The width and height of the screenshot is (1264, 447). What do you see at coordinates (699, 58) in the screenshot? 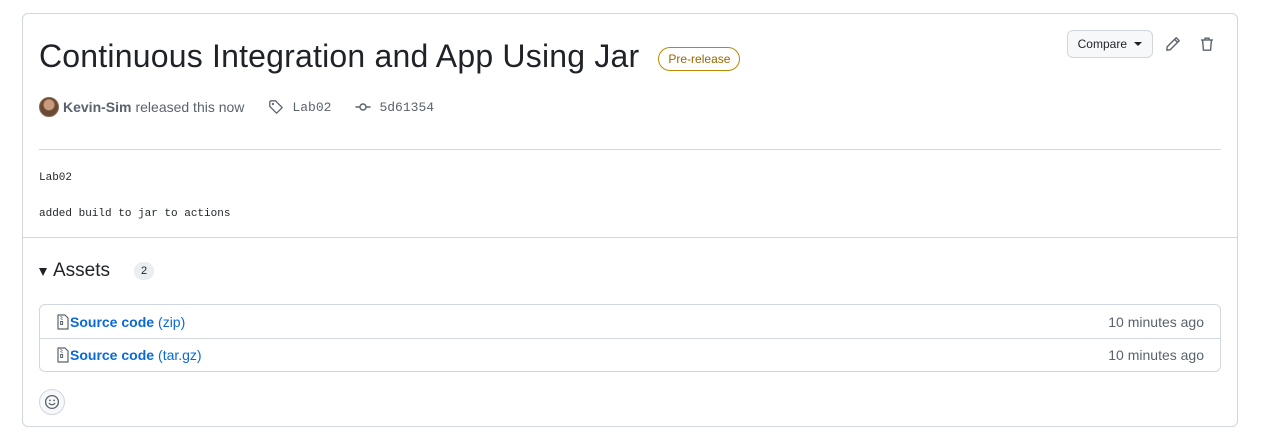
I see `pre-release-badge: Pre-release` at bounding box center [699, 58].